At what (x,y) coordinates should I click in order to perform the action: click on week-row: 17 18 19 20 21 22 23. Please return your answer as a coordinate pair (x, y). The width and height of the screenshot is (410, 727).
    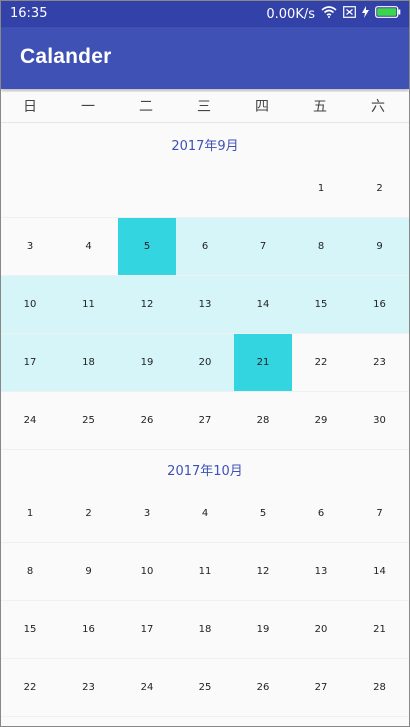
    Looking at the image, I should click on (205, 363).